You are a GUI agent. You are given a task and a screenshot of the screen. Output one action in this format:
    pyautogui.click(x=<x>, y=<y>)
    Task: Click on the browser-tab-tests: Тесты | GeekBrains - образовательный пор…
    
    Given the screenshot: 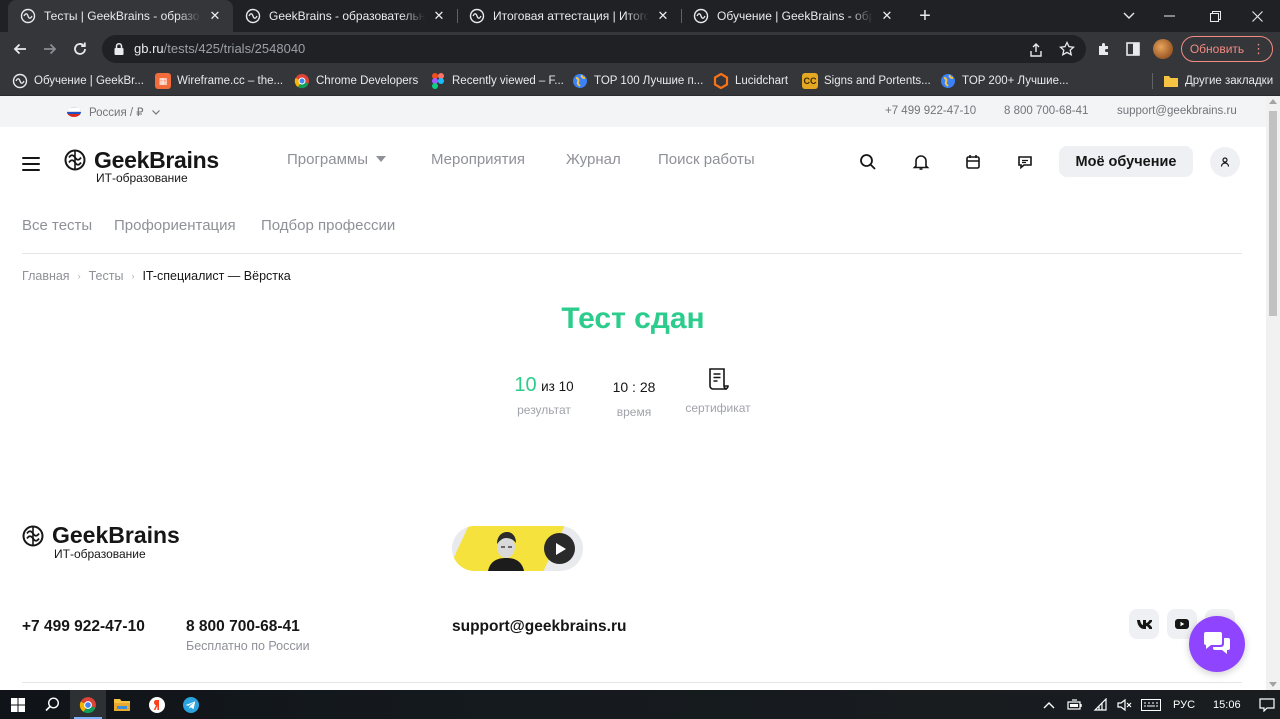 What is the action you would take?
    pyautogui.click(x=120, y=16)
    